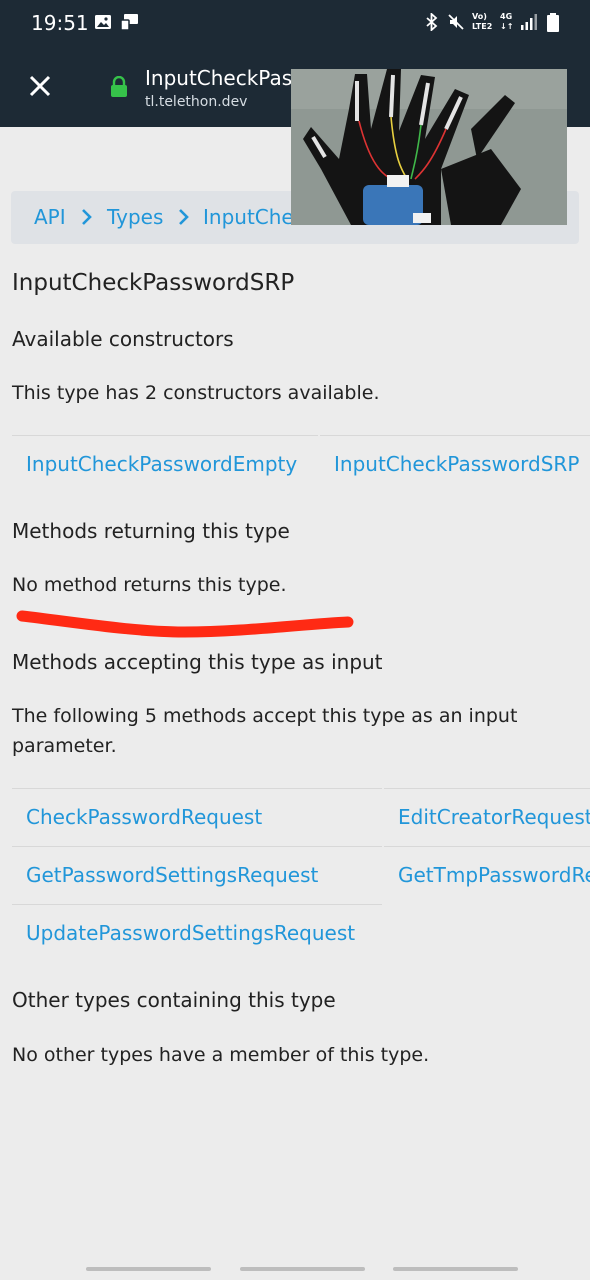 This screenshot has width=590, height=1280. What do you see at coordinates (196, 393) in the screenshot?
I see `constructors-text: This type has 2 constructors available.` at bounding box center [196, 393].